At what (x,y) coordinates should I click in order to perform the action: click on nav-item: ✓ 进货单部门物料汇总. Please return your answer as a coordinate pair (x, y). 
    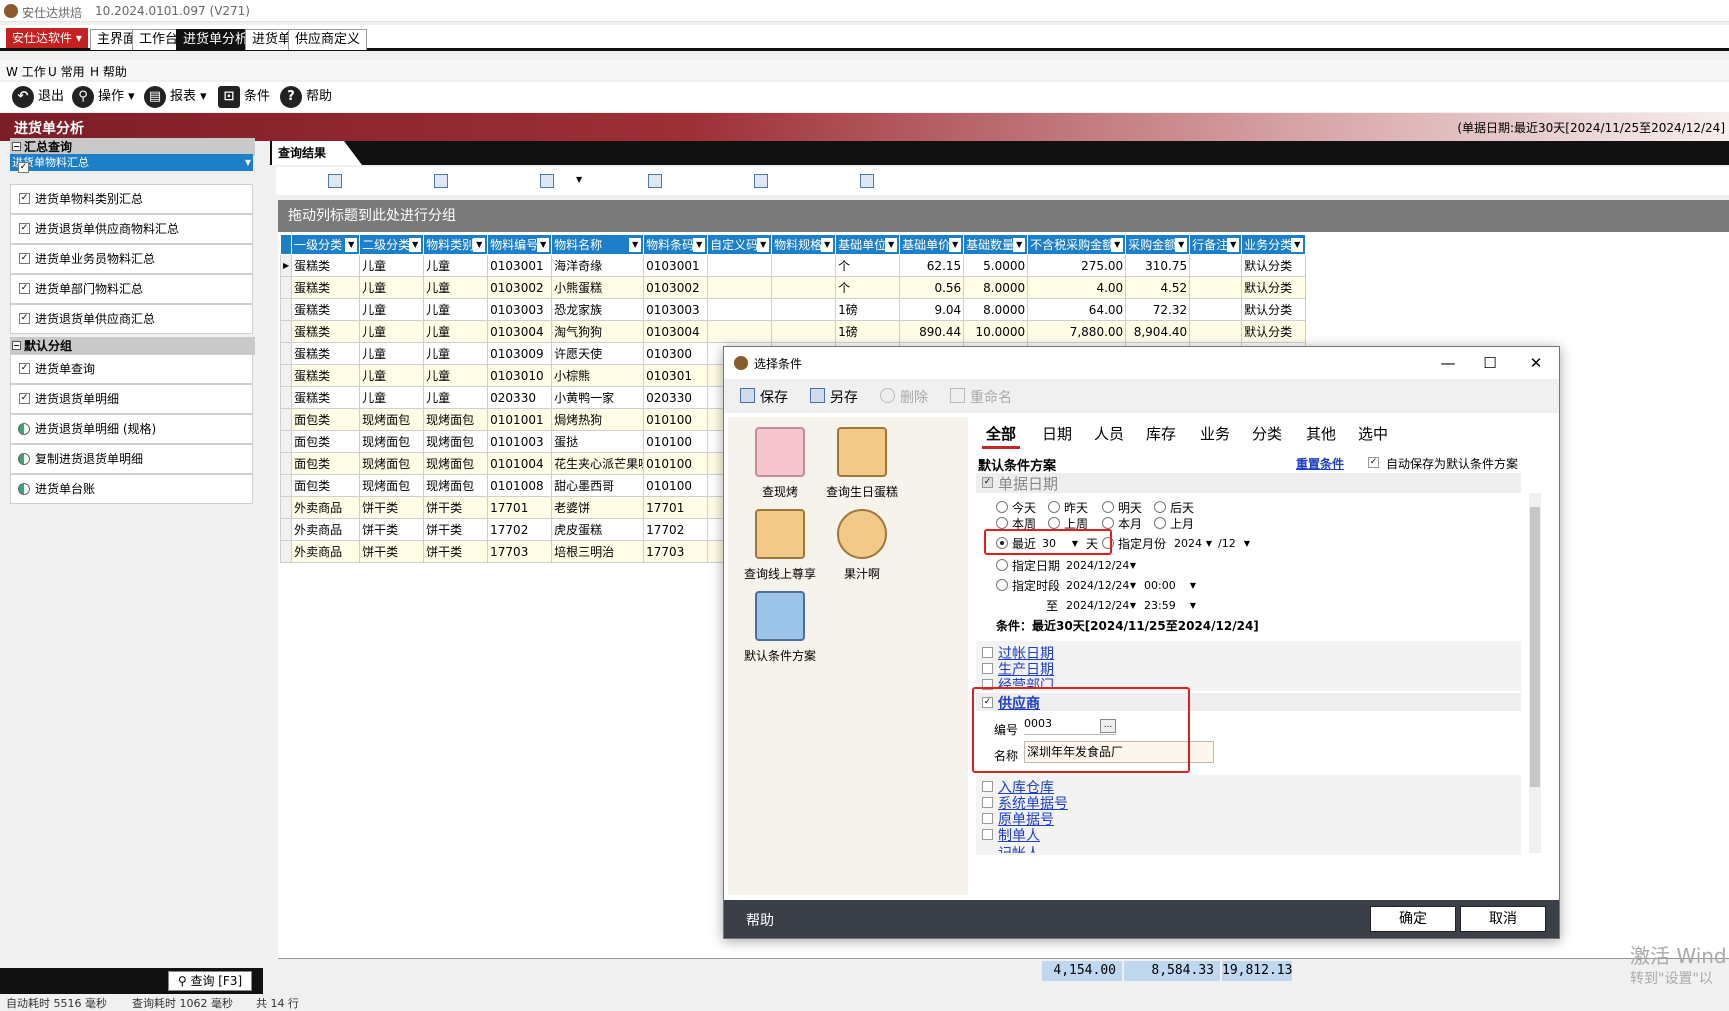
    Looking at the image, I should click on (131, 289).